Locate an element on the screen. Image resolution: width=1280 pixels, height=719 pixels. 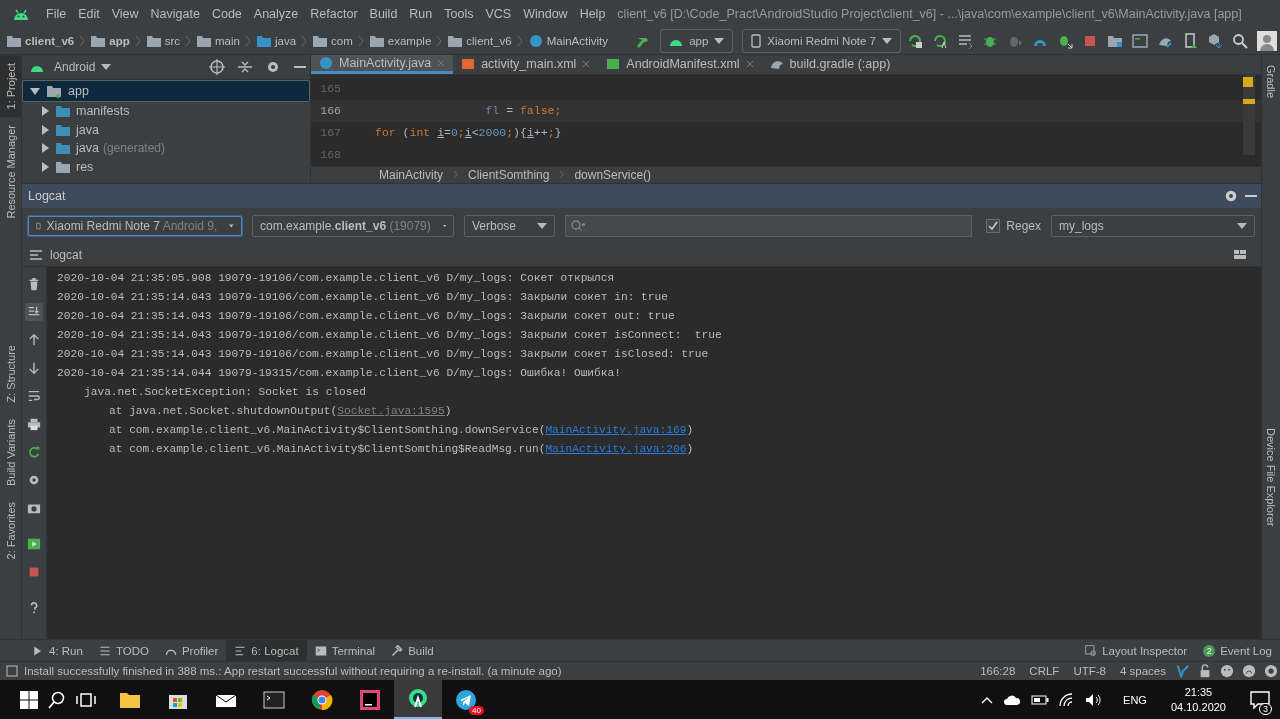
dropdown-arrow-icon is located at coordinates (106, 67).